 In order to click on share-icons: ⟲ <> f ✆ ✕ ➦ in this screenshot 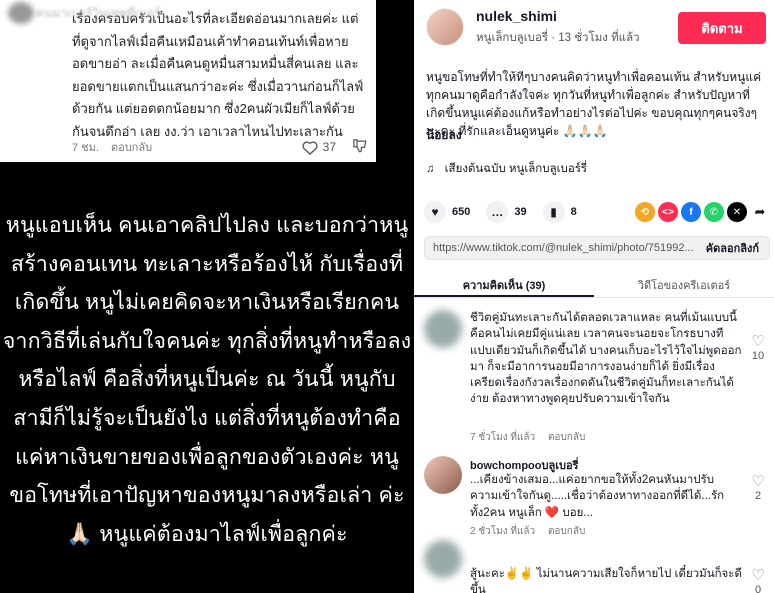, I will do `click(702, 212)`.